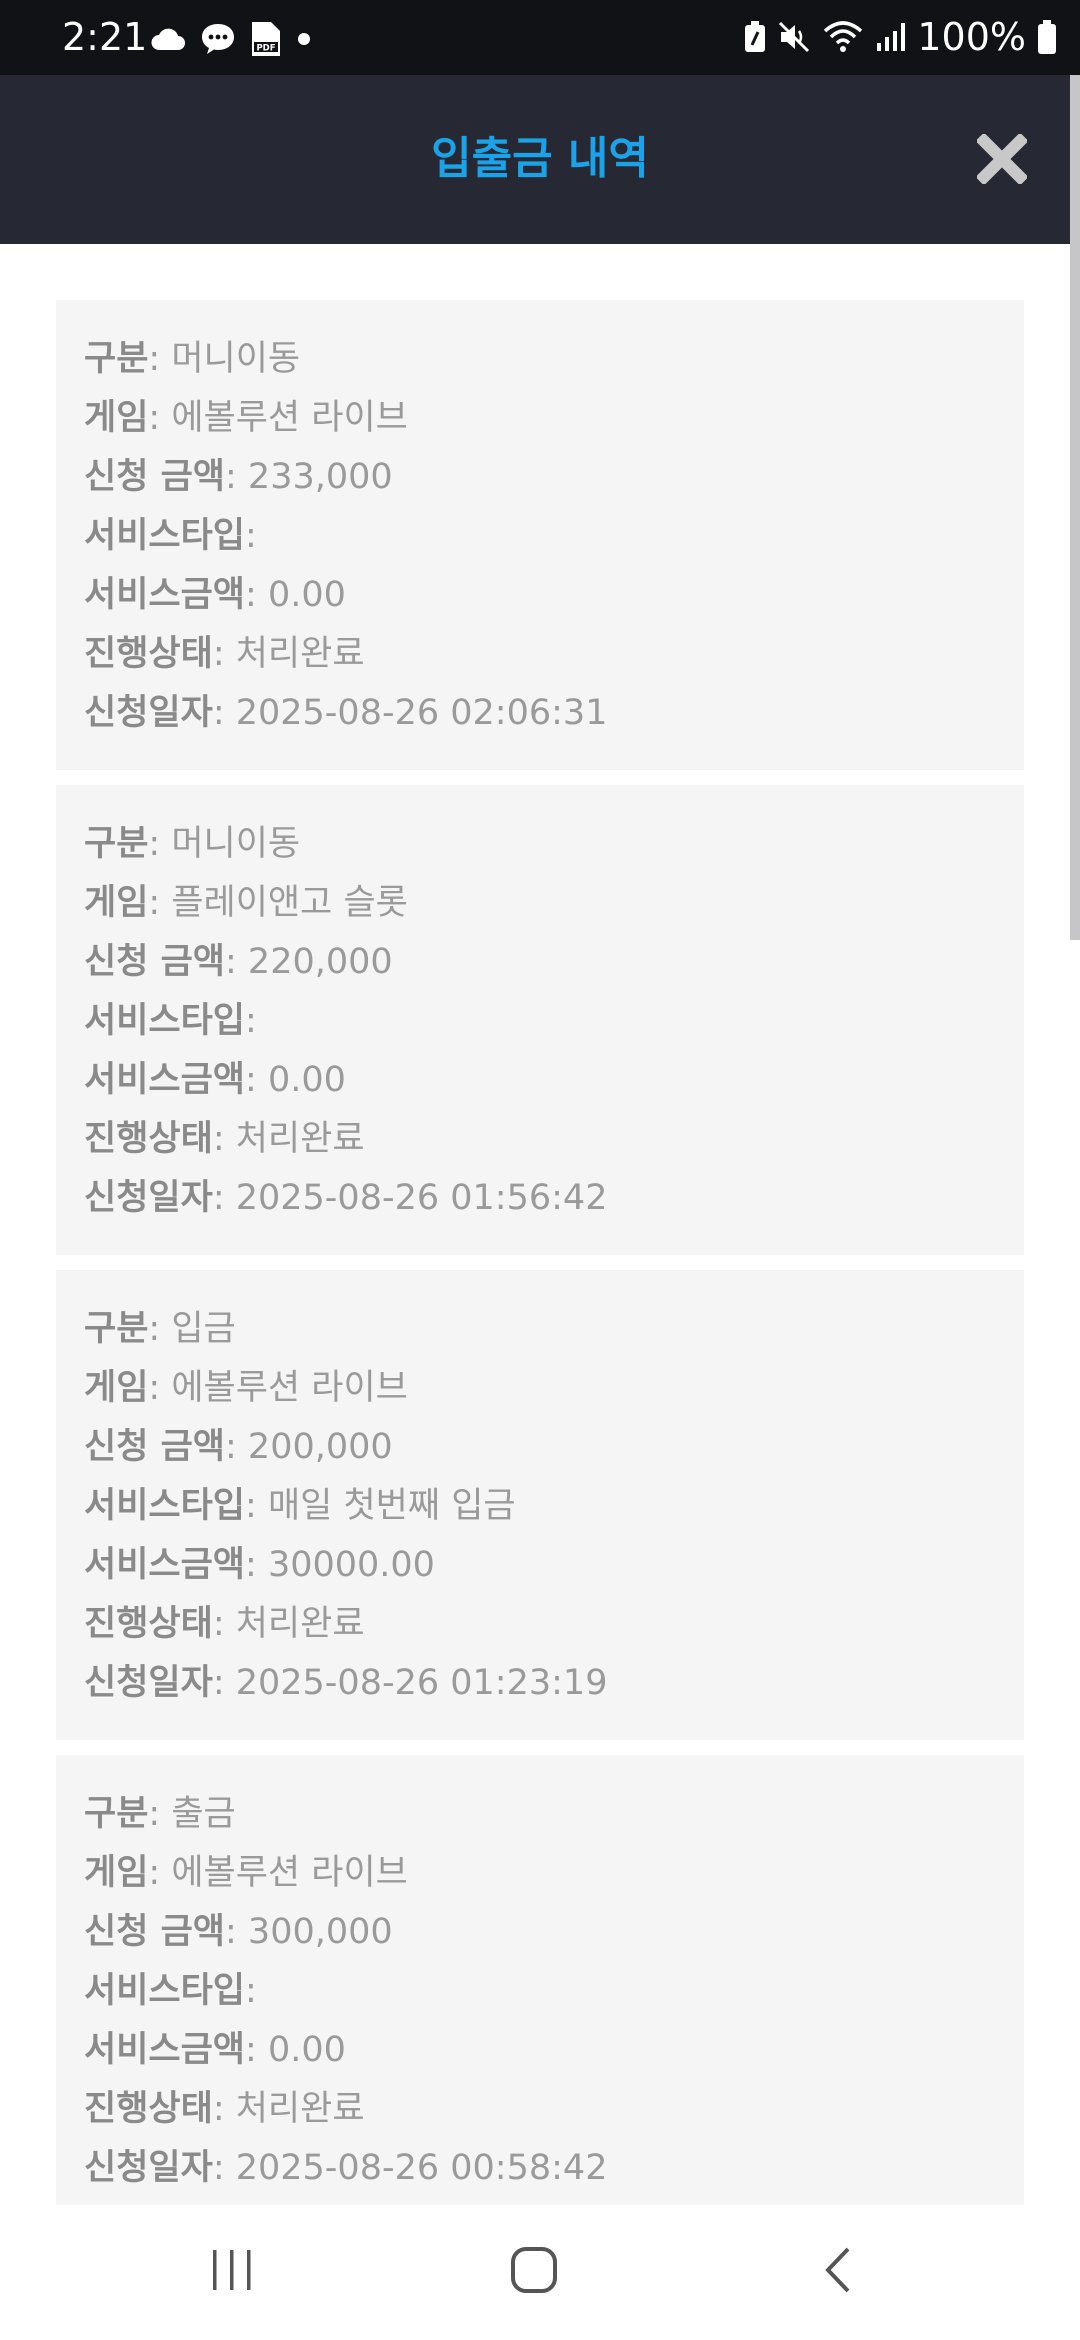 This screenshot has width=1080, height=2340. I want to click on amount-value: 200,000, so click(320, 1447).